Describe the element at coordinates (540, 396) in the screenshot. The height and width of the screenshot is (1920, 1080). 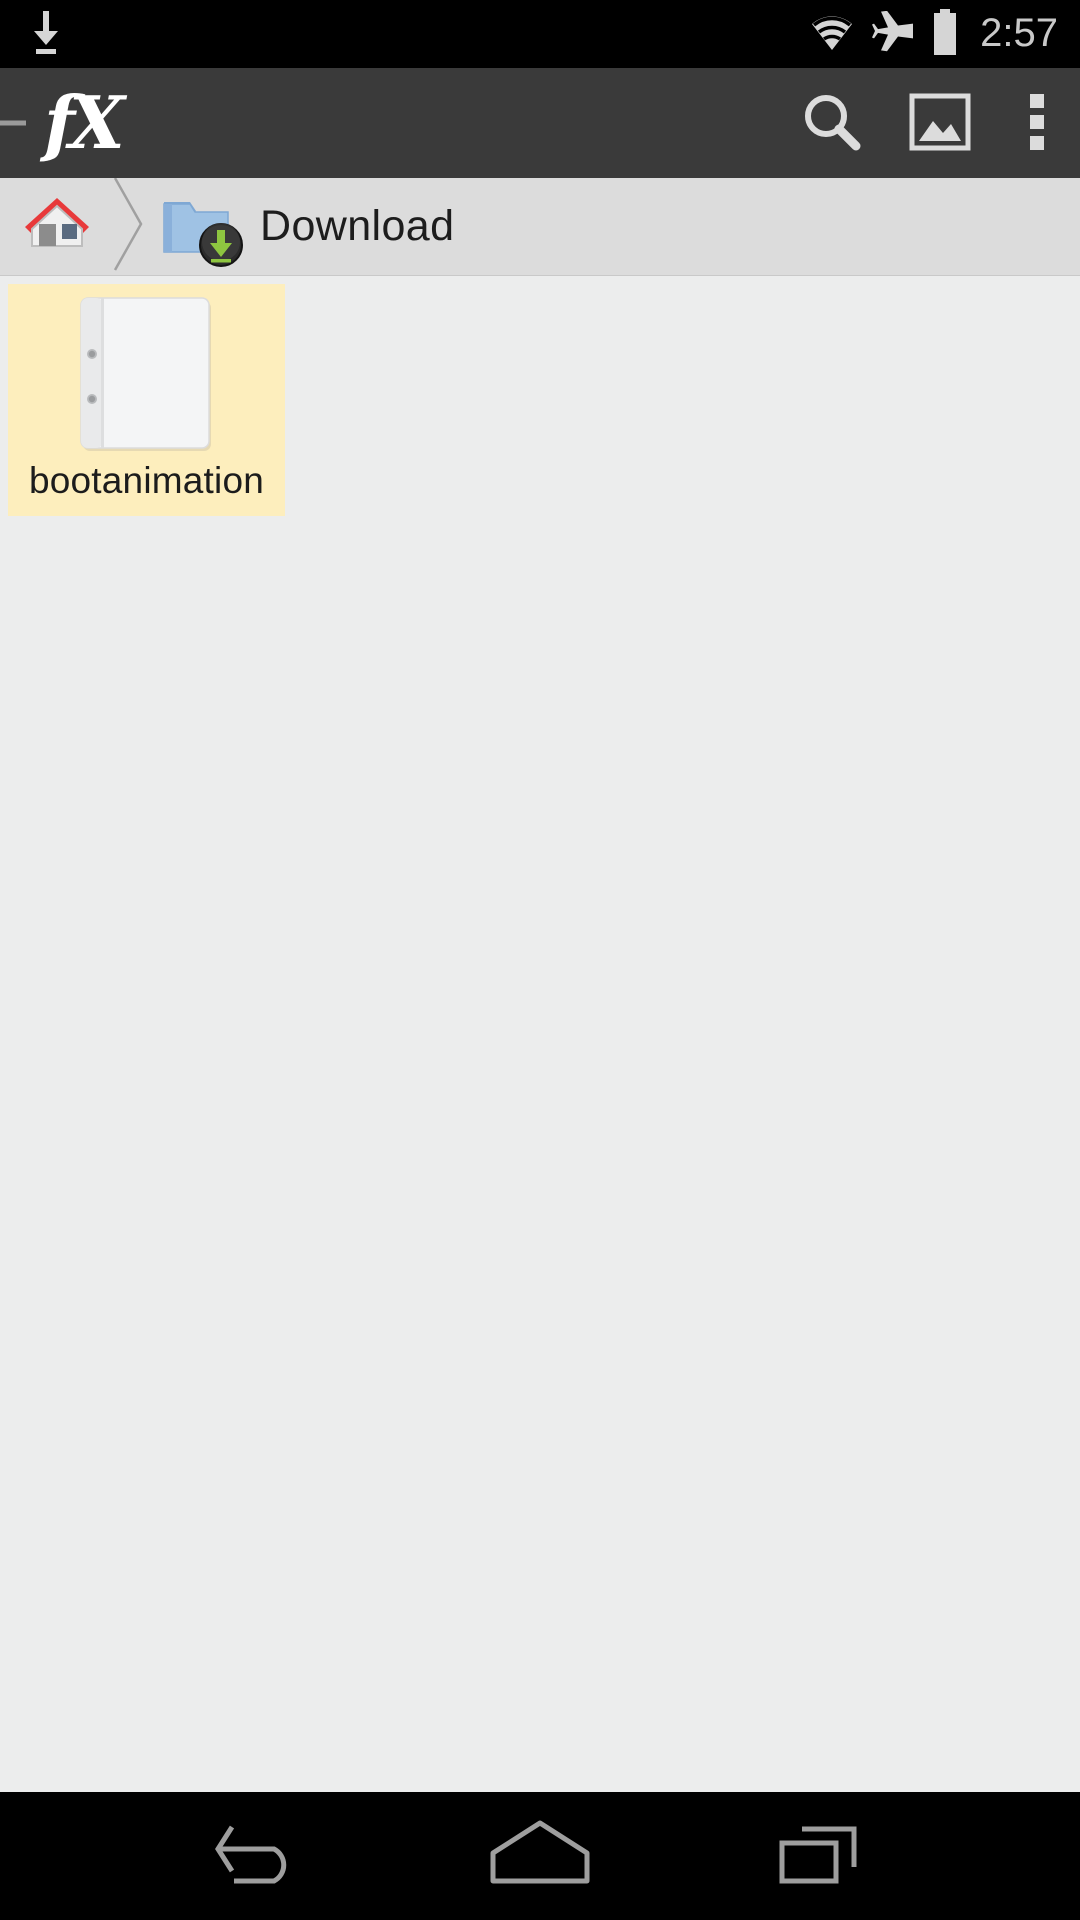
I see `file-grid: bootanimation` at that location.